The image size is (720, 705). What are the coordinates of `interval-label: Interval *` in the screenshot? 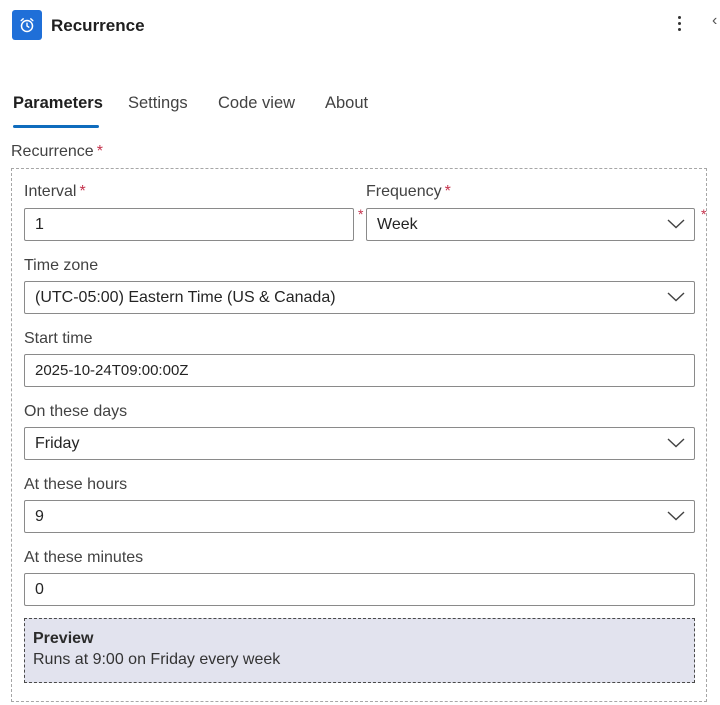 It's located at (55, 192).